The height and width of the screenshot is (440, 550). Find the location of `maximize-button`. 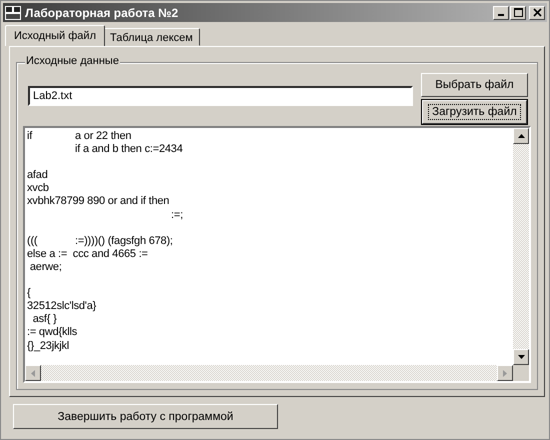

maximize-button is located at coordinates (518, 13).